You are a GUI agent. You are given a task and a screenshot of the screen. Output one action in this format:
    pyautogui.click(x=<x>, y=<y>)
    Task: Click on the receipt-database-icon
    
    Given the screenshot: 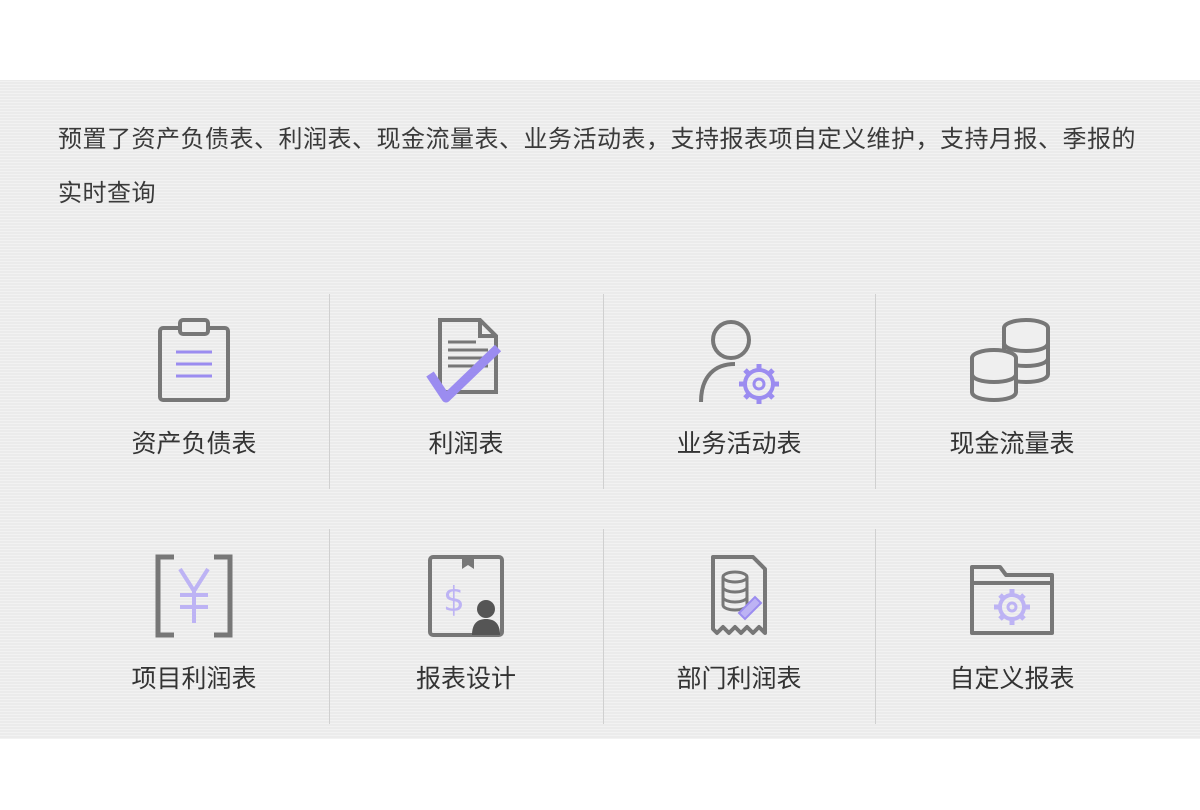 What is the action you would take?
    pyautogui.click(x=739, y=595)
    